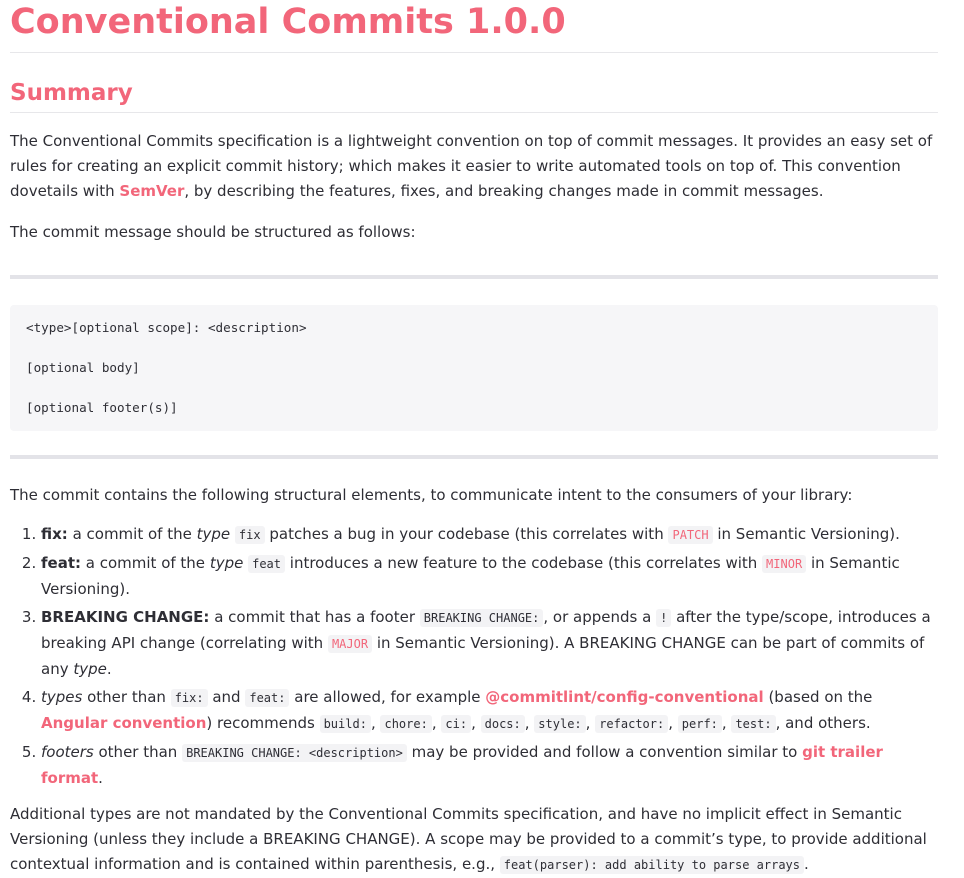 The height and width of the screenshot is (878, 964). What do you see at coordinates (600, 617) in the screenshot?
I see `item-text: , or appends a` at bounding box center [600, 617].